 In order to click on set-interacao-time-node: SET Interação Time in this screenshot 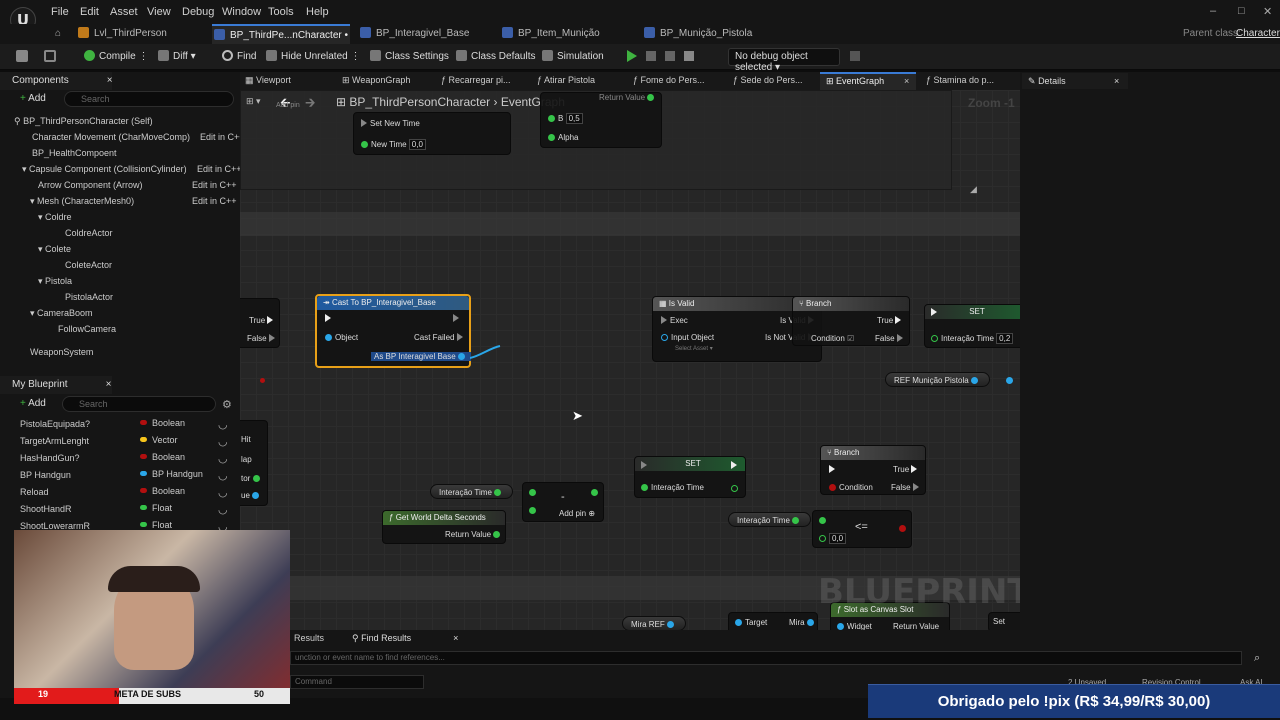, I will do `click(690, 477)`.